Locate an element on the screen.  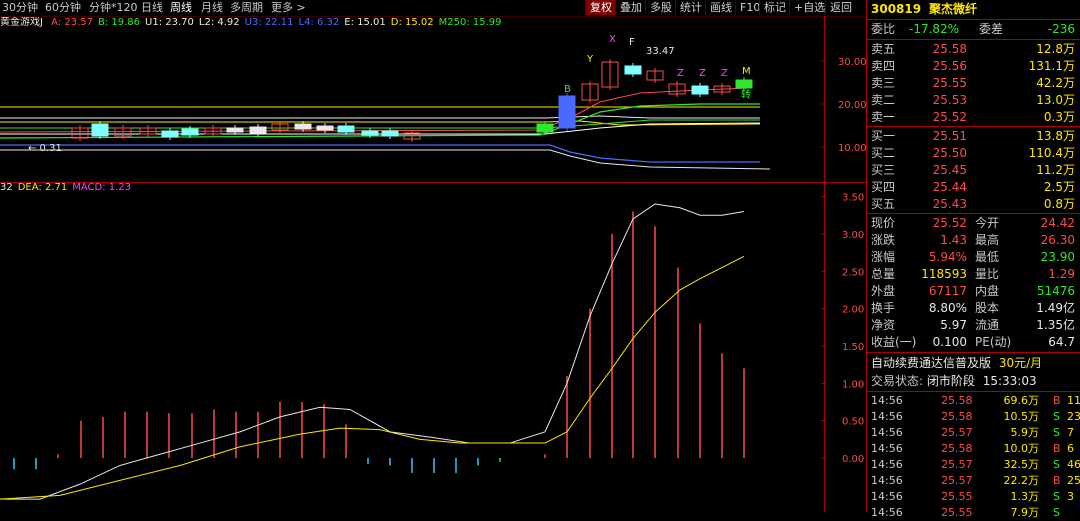
buy-volume: 2.5万 is located at coordinates (1059, 187).